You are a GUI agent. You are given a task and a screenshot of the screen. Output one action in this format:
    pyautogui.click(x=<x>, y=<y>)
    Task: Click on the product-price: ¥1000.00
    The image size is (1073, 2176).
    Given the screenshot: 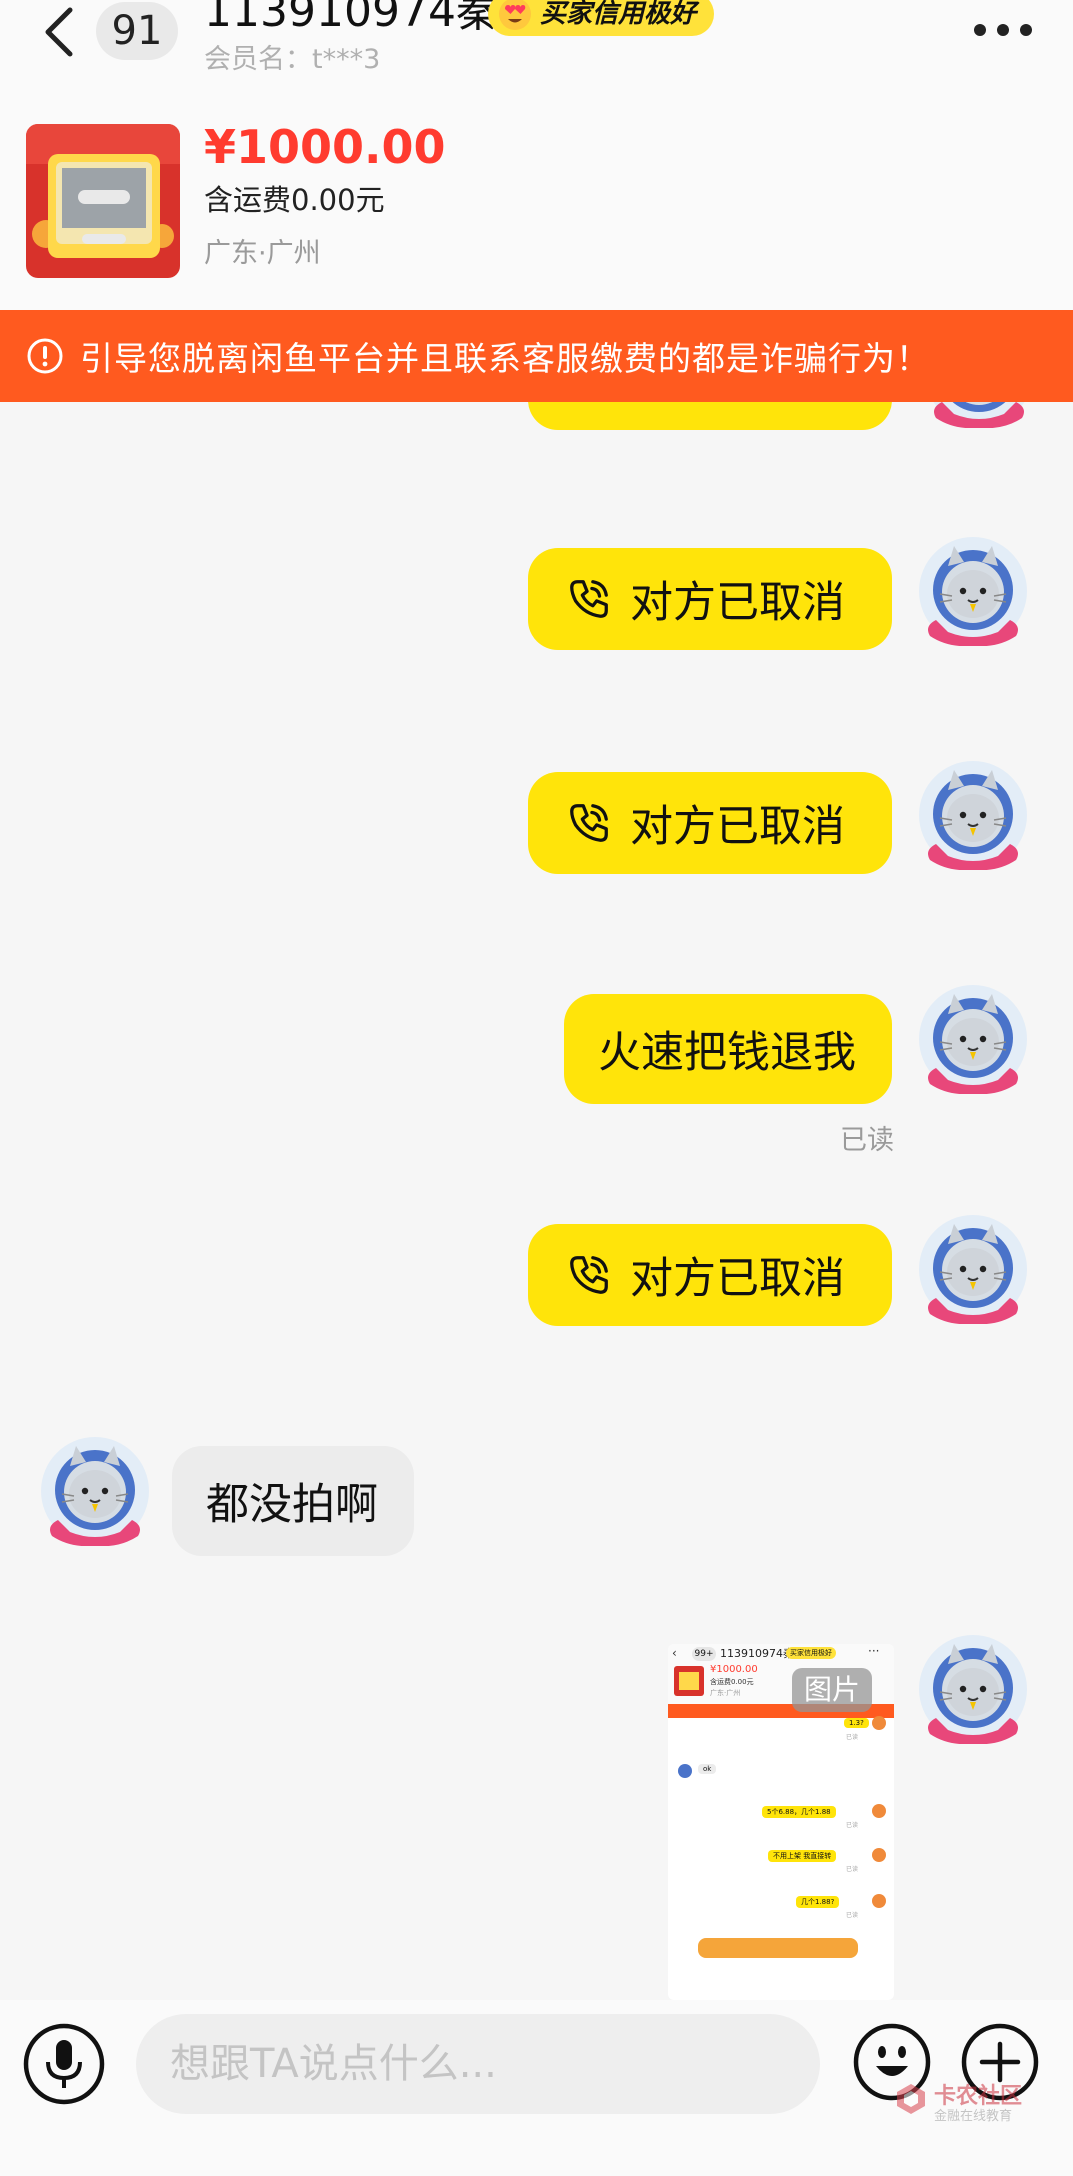 What is the action you would take?
    pyautogui.click(x=325, y=147)
    